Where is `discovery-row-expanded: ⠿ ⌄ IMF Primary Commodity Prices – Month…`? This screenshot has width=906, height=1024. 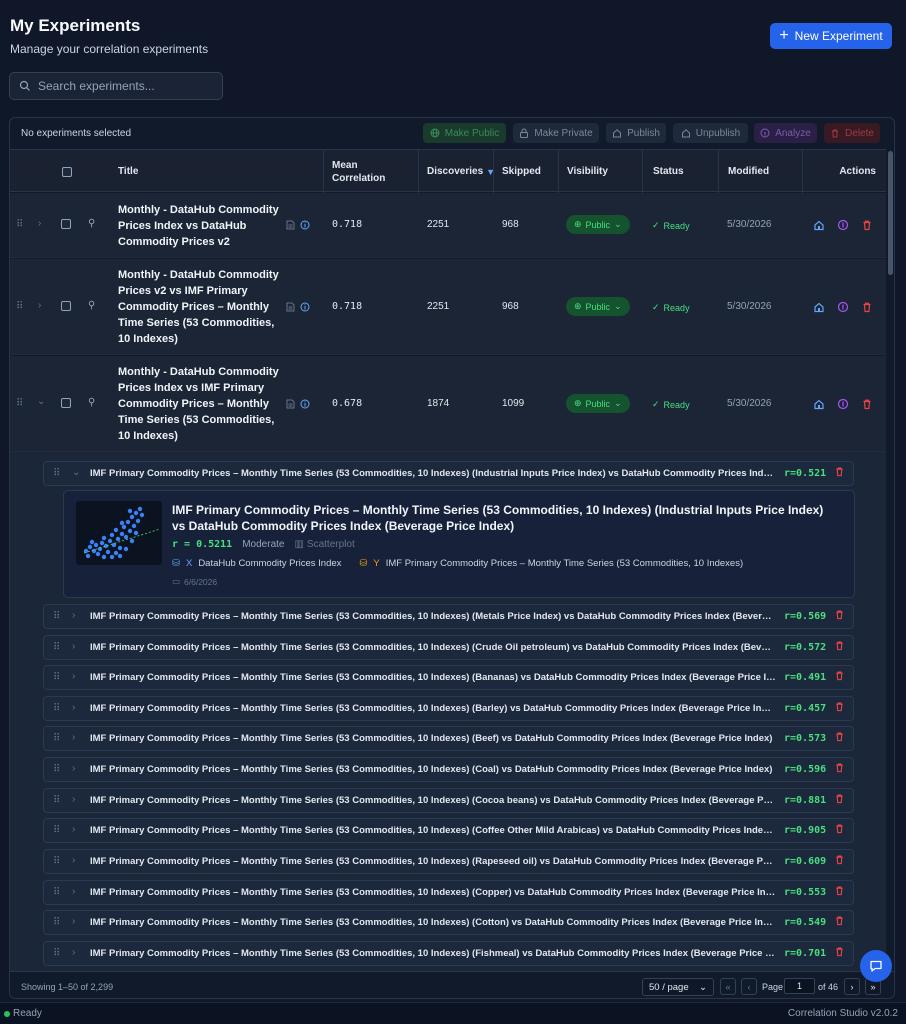 discovery-row-expanded: ⠿ ⌄ IMF Primary Commodity Prices – Month… is located at coordinates (448, 473).